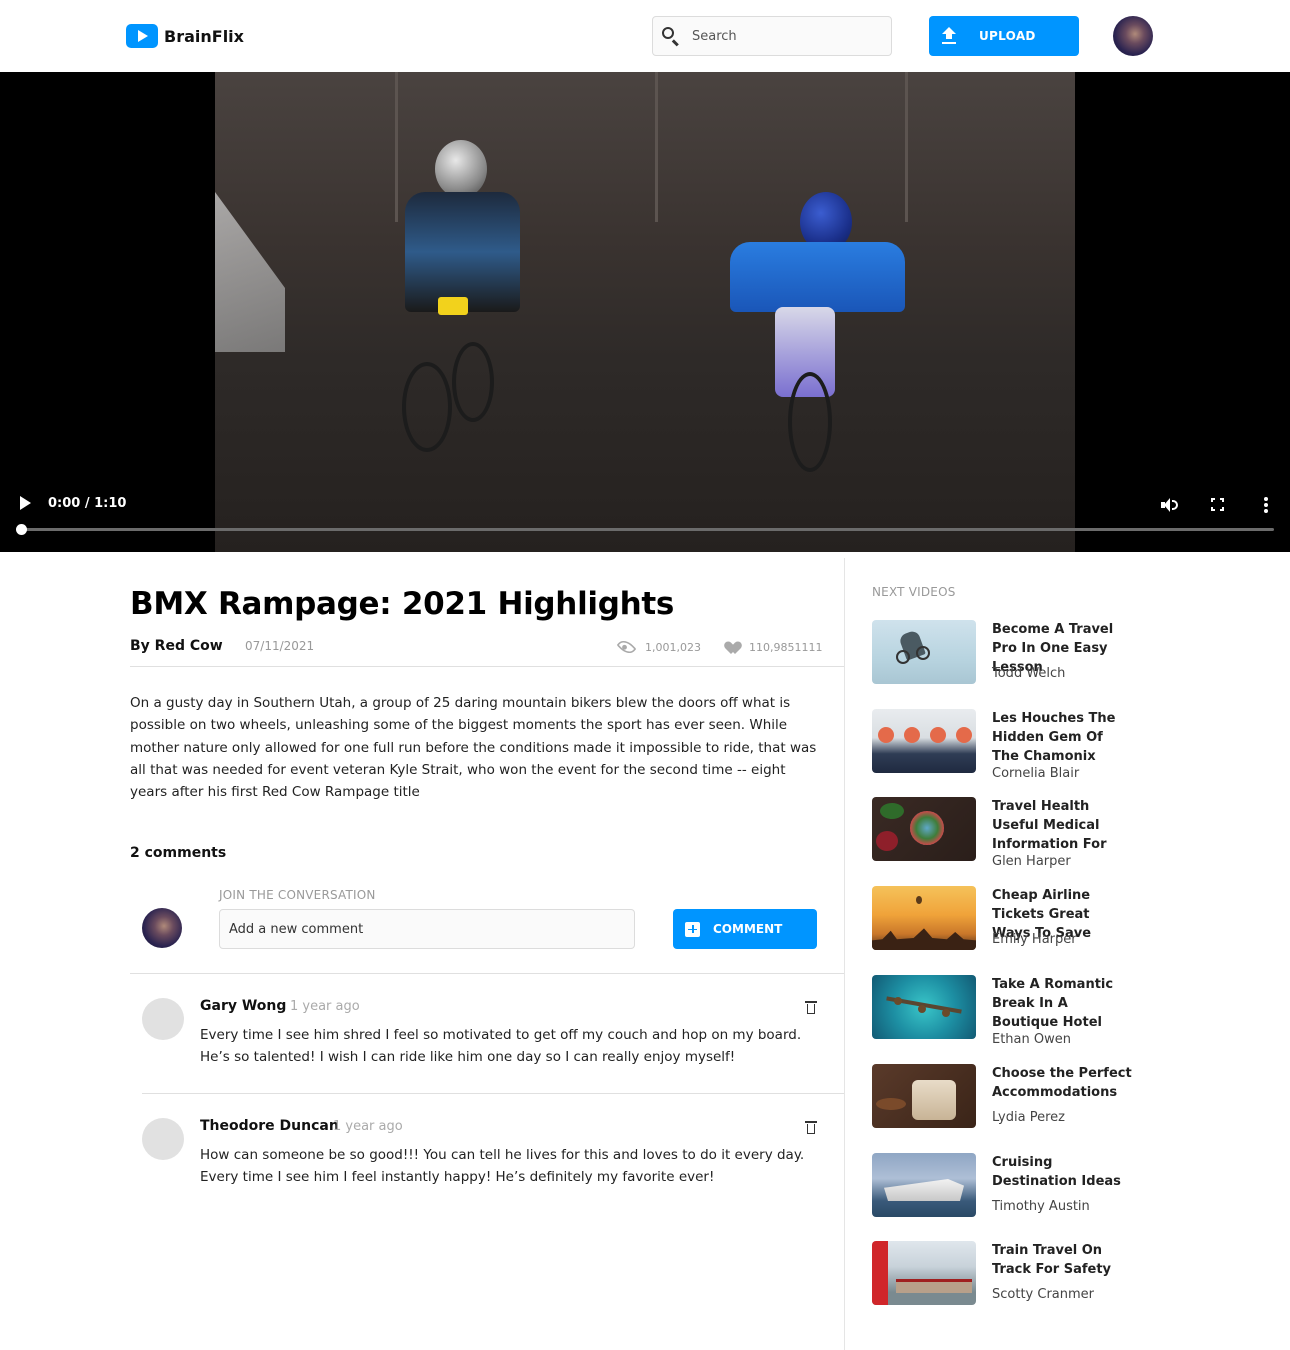  Describe the element at coordinates (1028, 1117) in the screenshot. I see `next-video-author: Lydia Perez` at that location.